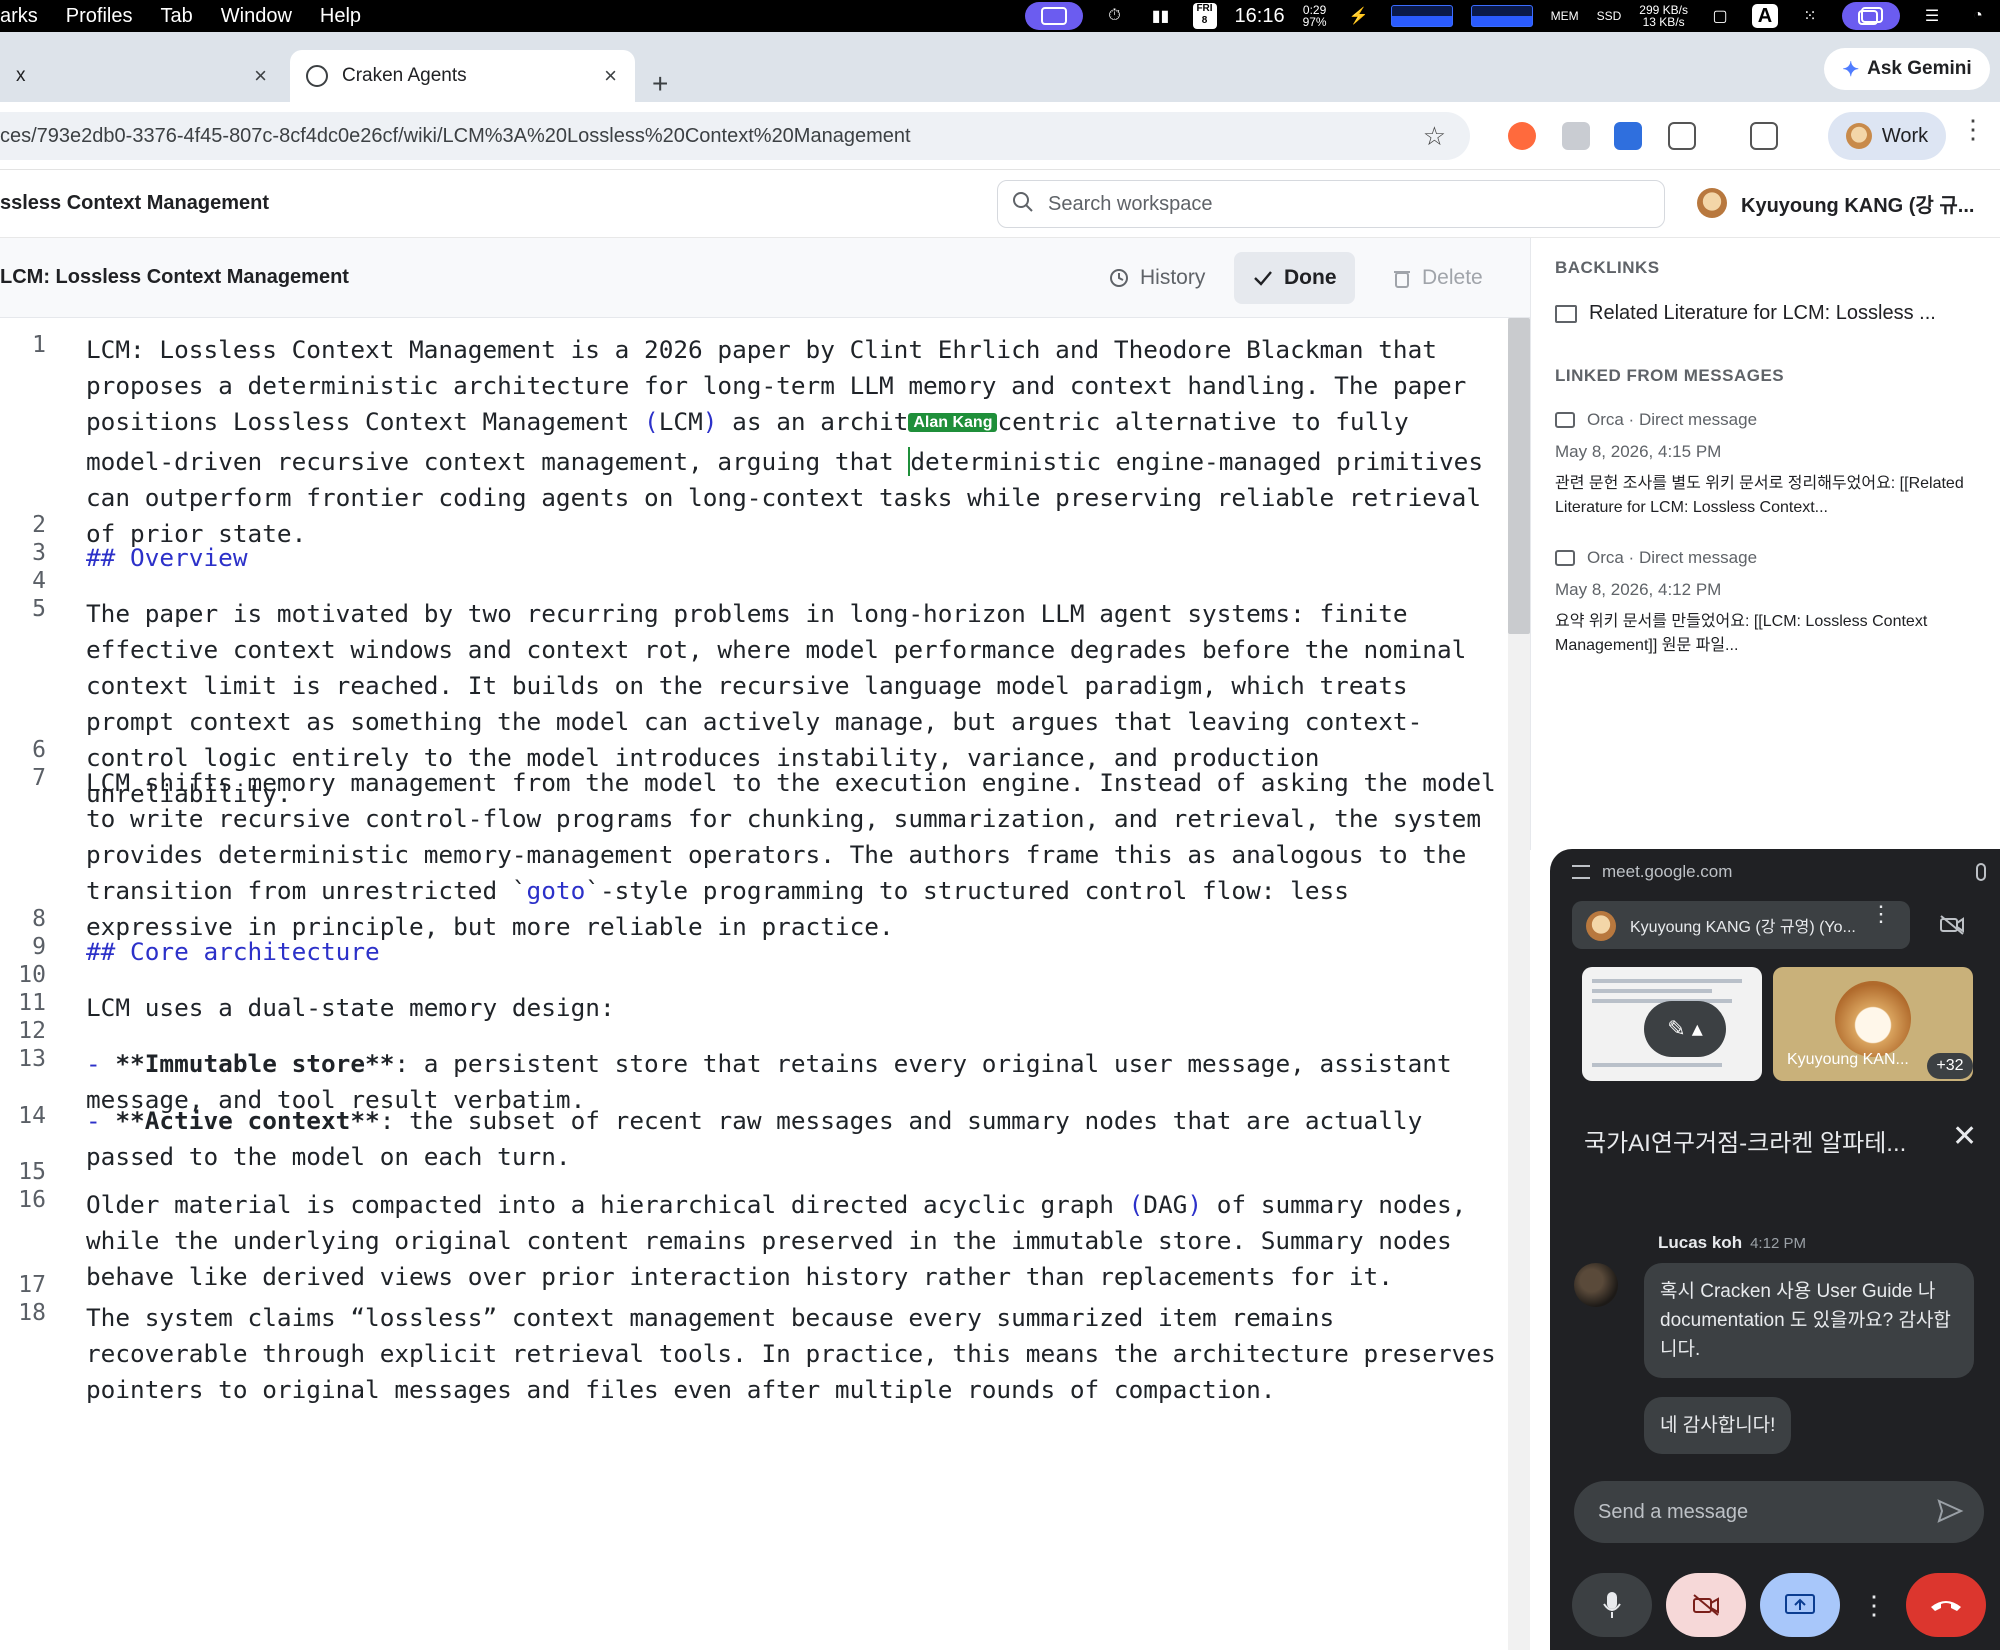 The image size is (2000, 1650). What do you see at coordinates (233, 951) in the screenshot?
I see `line-text: ## Core architecture` at bounding box center [233, 951].